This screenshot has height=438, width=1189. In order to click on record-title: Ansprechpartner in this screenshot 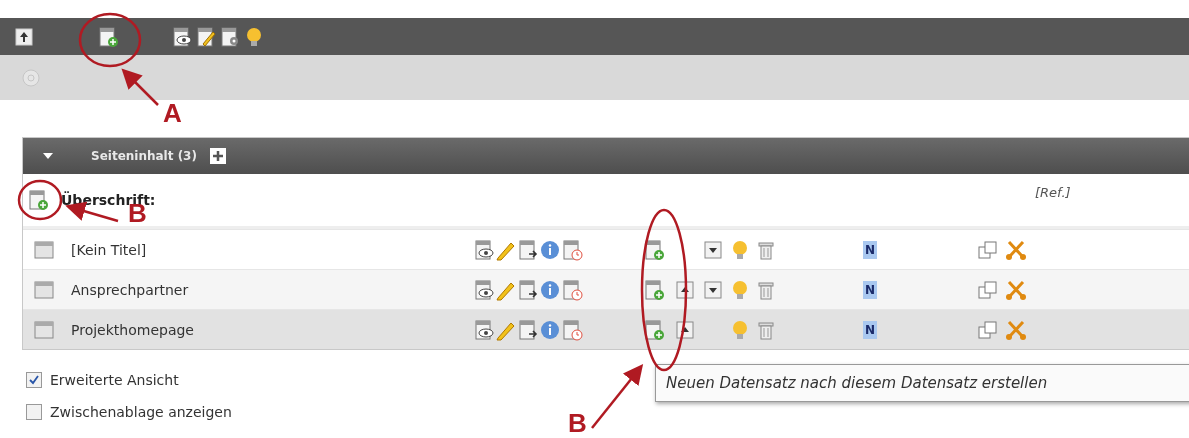, I will do `click(130, 289)`.